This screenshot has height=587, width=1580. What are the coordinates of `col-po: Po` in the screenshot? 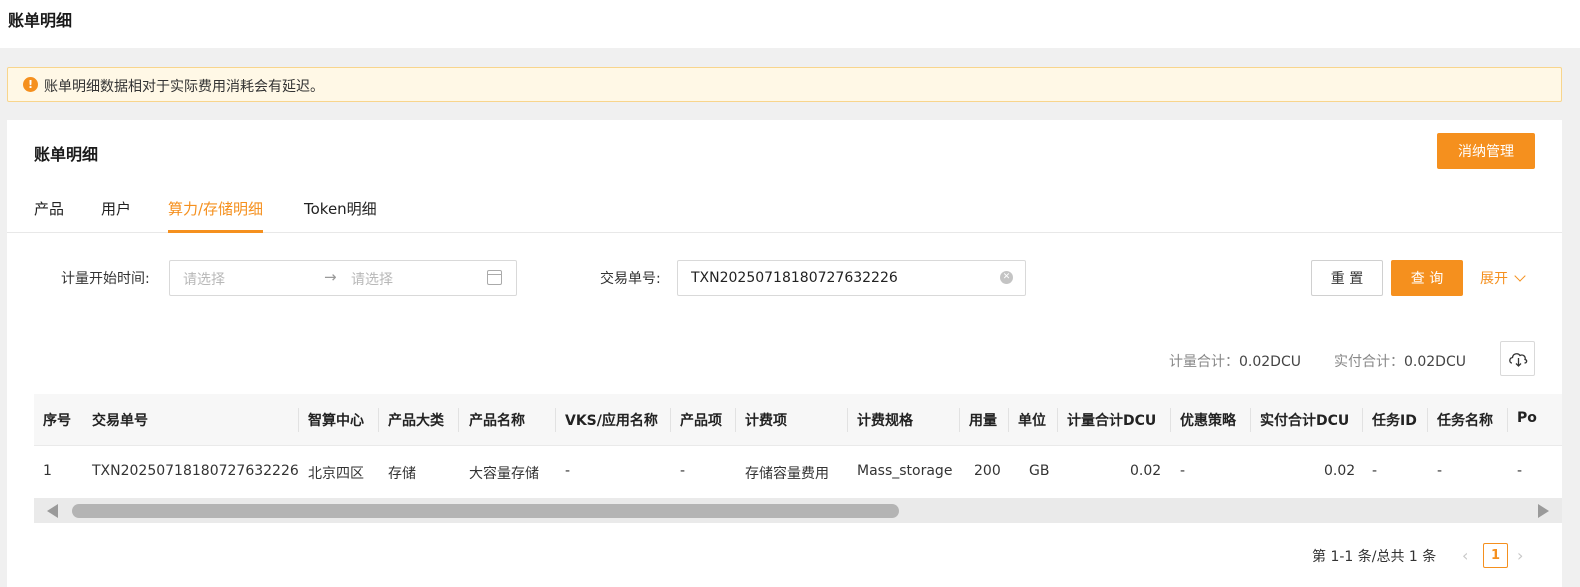 It's located at (1527, 418).